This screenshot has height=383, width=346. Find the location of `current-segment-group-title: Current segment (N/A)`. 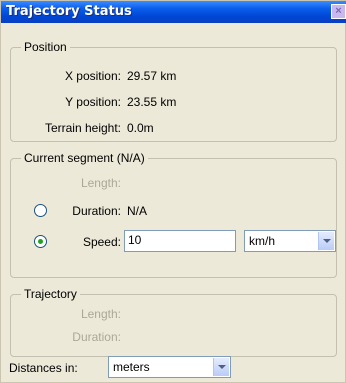

current-segment-group-title: Current segment (N/A) is located at coordinates (84, 158).